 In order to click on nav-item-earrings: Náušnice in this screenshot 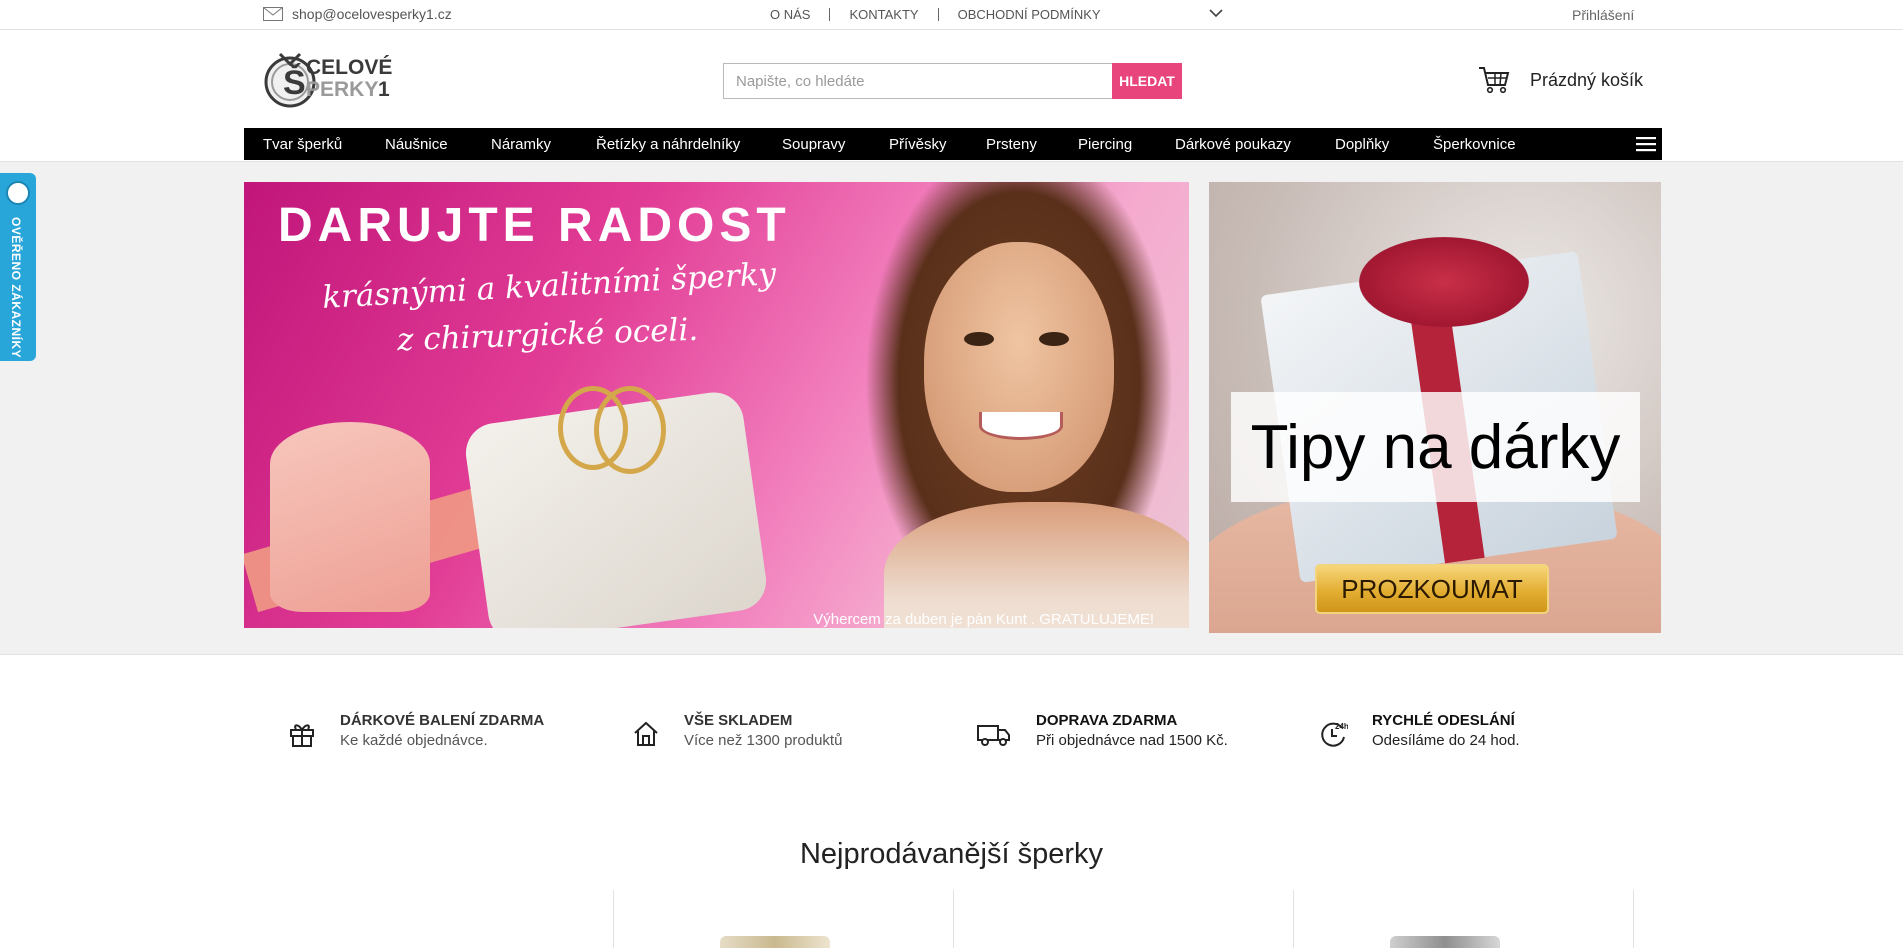, I will do `click(416, 144)`.